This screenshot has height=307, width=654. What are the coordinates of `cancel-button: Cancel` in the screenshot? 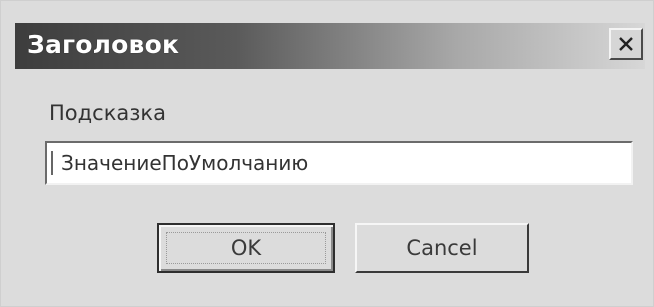 It's located at (442, 248).